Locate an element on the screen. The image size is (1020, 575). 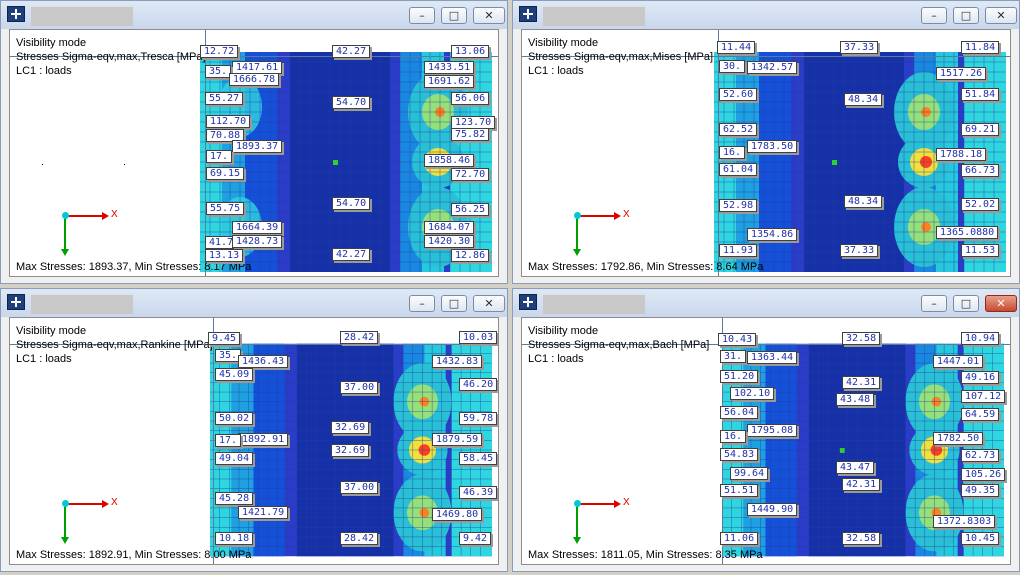
stress-value-label: 13.13 is located at coordinates (224, 255).